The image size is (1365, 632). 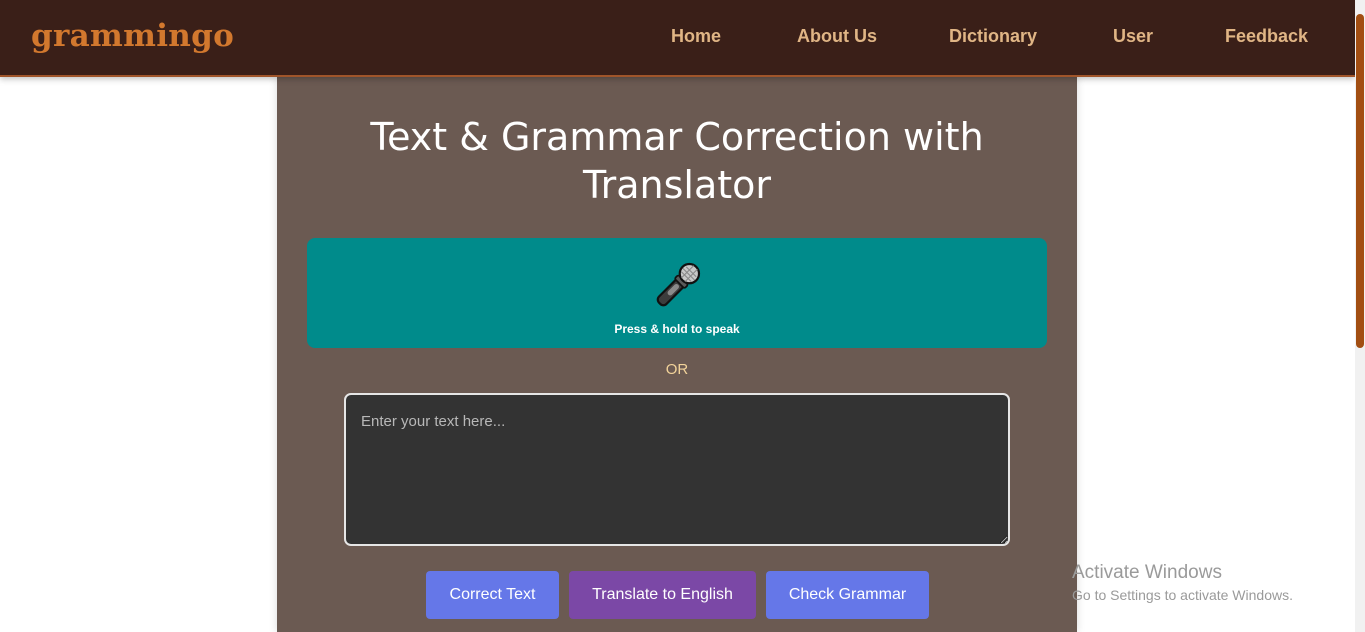 What do you see at coordinates (492, 595) in the screenshot?
I see `correct-text-button: Correct Text` at bounding box center [492, 595].